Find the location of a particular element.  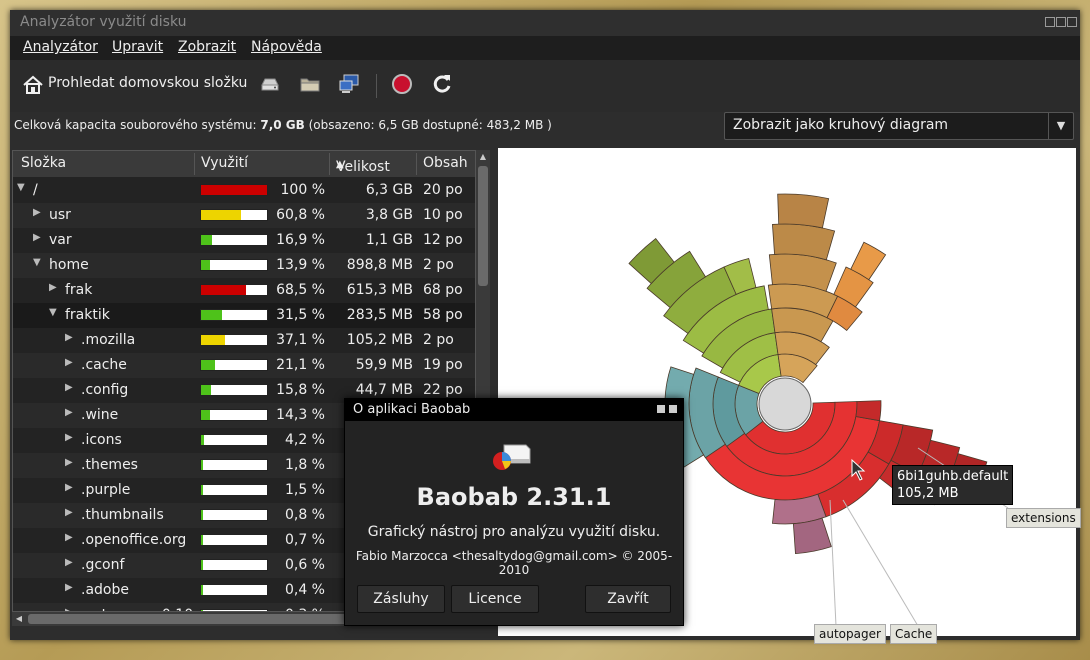

table-row: ▼ fraktik 31,5 % 283,5 MB 58 po is located at coordinates (244, 315).